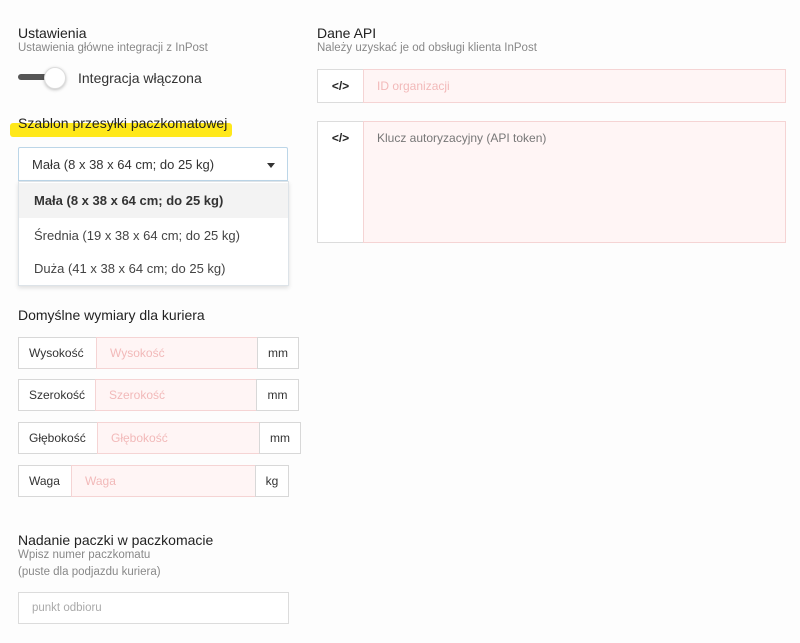 Image resolution: width=800 pixels, height=643 pixels. Describe the element at coordinates (278, 353) in the screenshot. I see `height-unit: mm` at that location.